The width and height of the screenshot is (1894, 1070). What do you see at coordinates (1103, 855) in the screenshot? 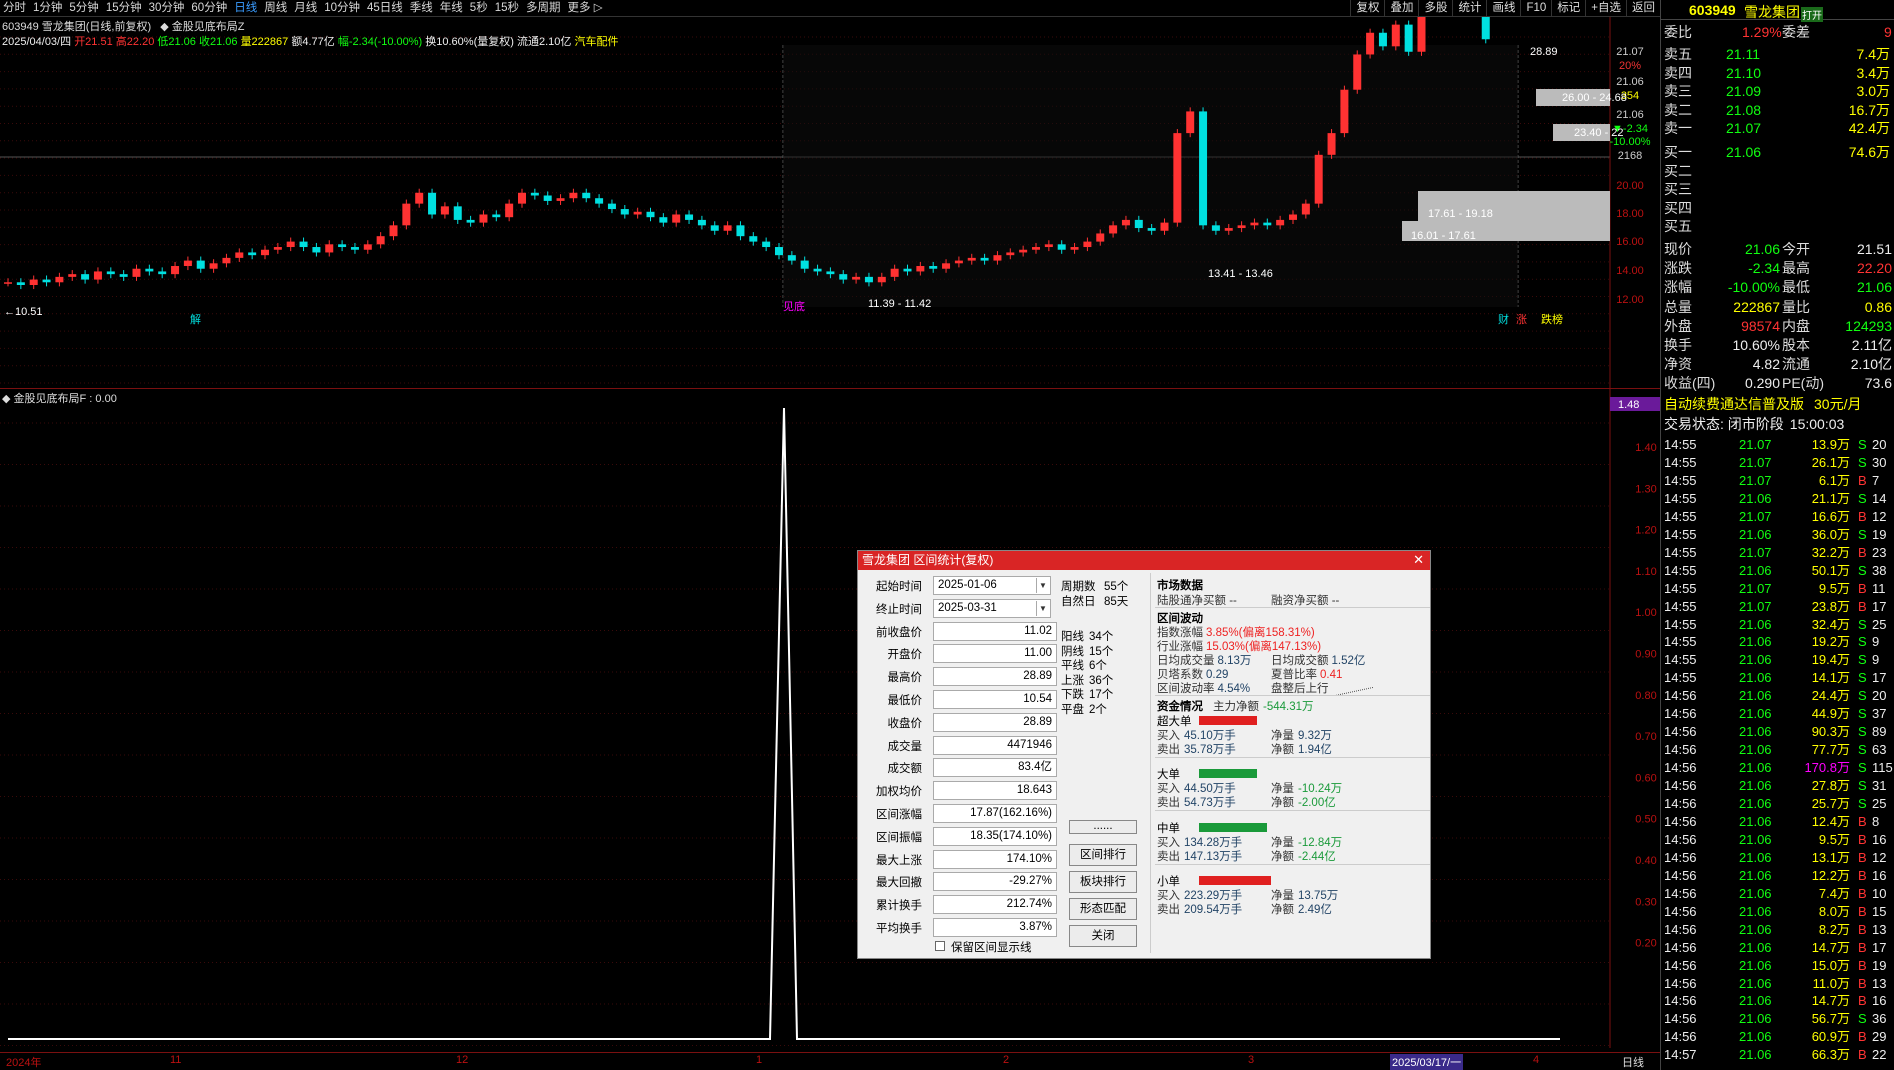
I see `dialog-button: 区间排行` at bounding box center [1103, 855].